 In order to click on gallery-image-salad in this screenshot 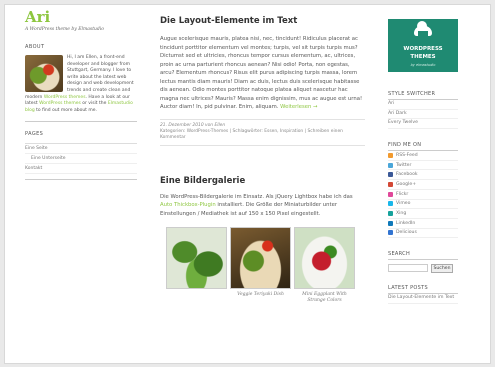, I will do `click(196, 258)`.